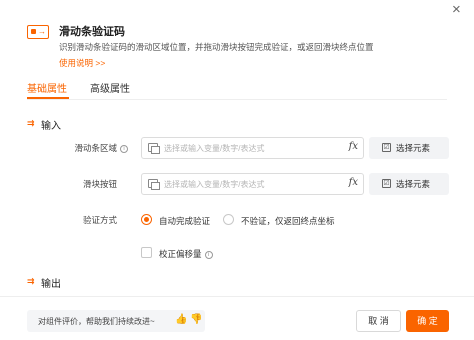  What do you see at coordinates (51, 126) in the screenshot?
I see `section-title-input: 输入` at bounding box center [51, 126].